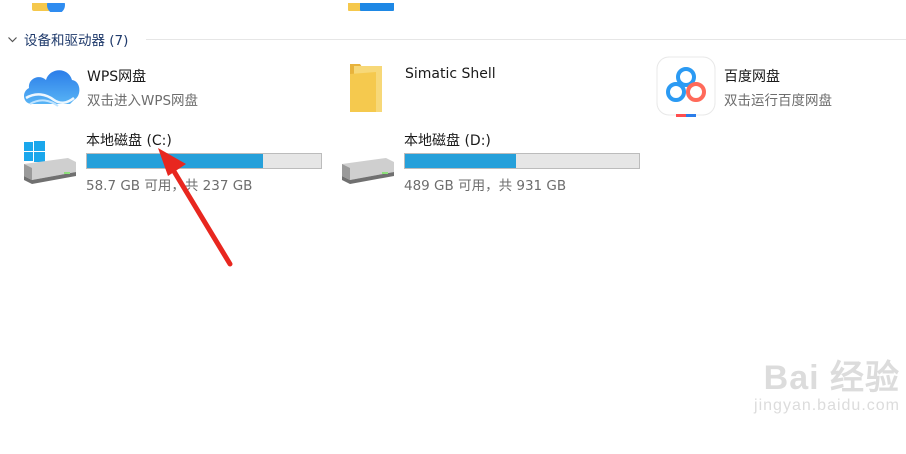 This screenshot has width=906, height=454. I want to click on baidu-netdisk-name: 百度网盘, so click(752, 77).